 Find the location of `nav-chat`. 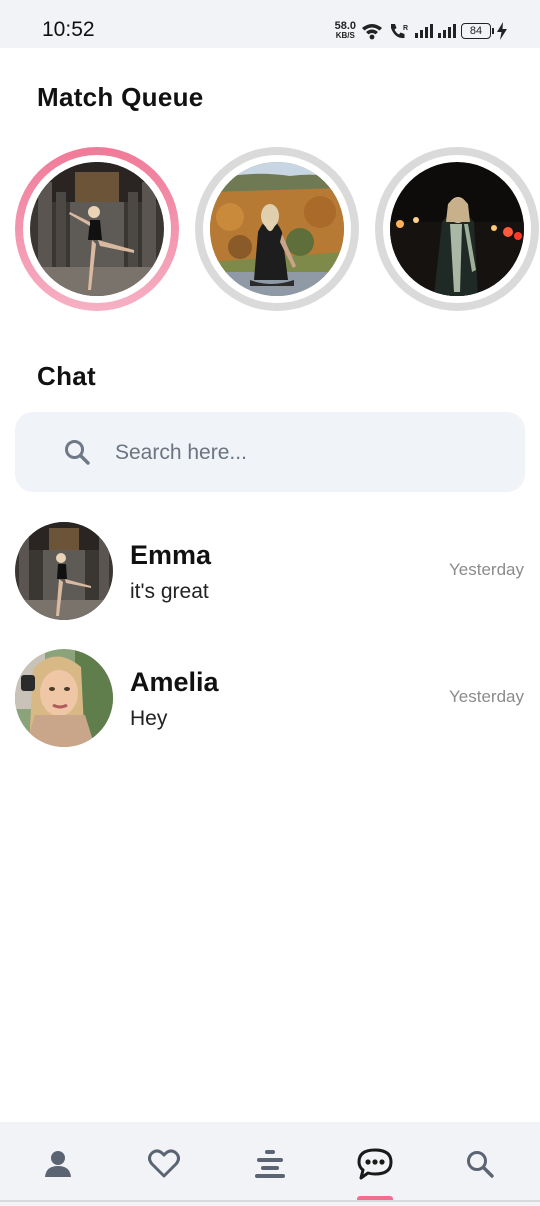

nav-chat is located at coordinates (375, 1164).